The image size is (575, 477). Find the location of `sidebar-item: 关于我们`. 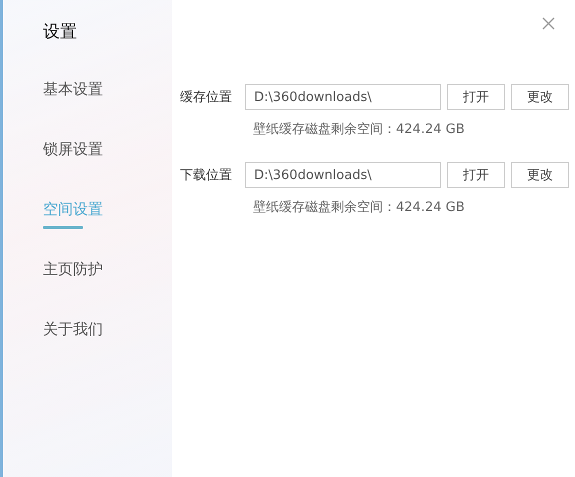

sidebar-item: 关于我们 is located at coordinates (107, 350).